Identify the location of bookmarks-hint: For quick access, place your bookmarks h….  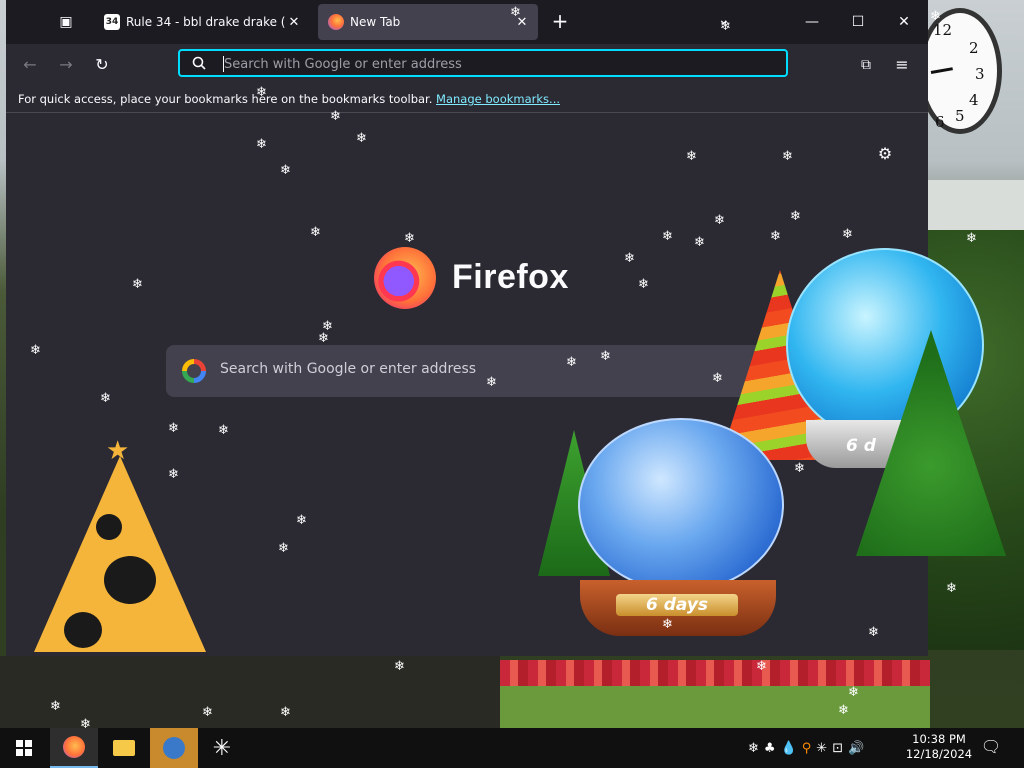
(289, 99).